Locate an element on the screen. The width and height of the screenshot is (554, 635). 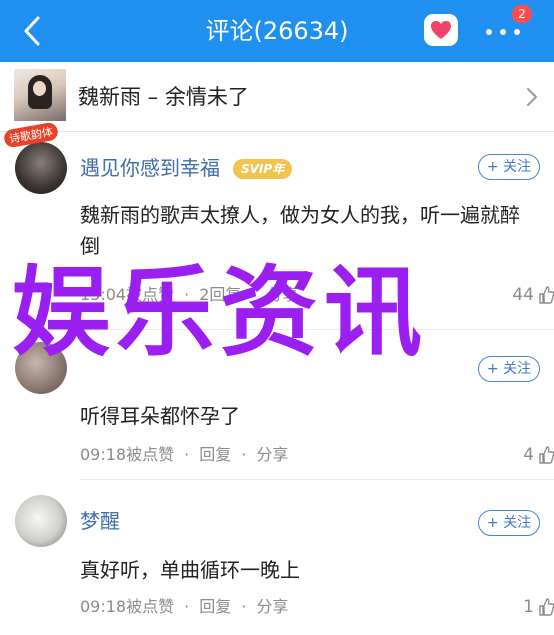
heart-message-icon is located at coordinates (441, 30).